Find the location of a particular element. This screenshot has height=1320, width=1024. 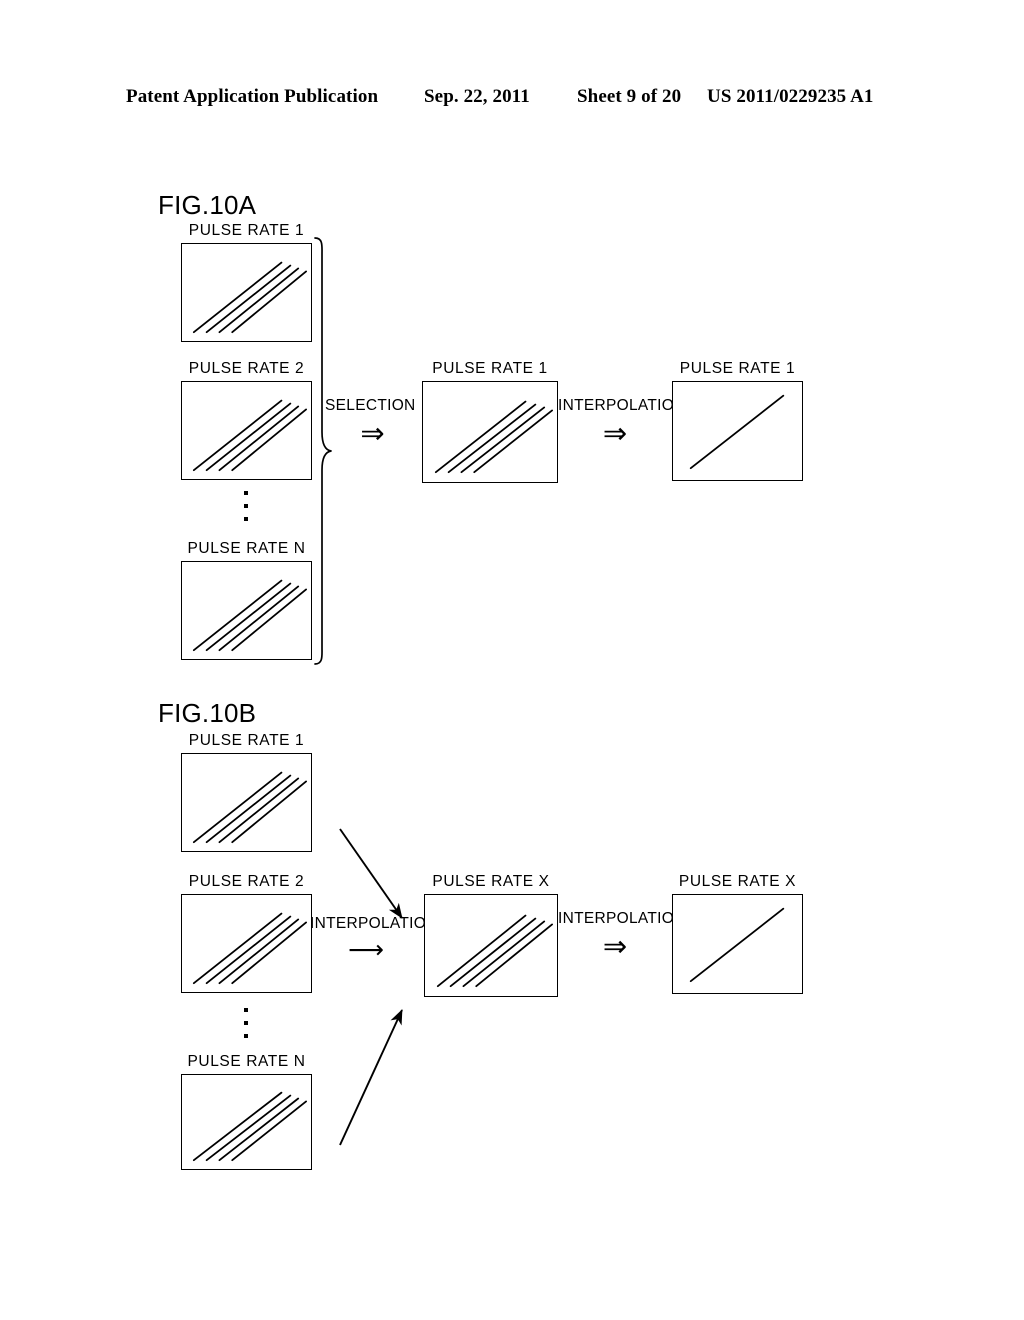

fig10a-input-graph-n is located at coordinates (246, 610).